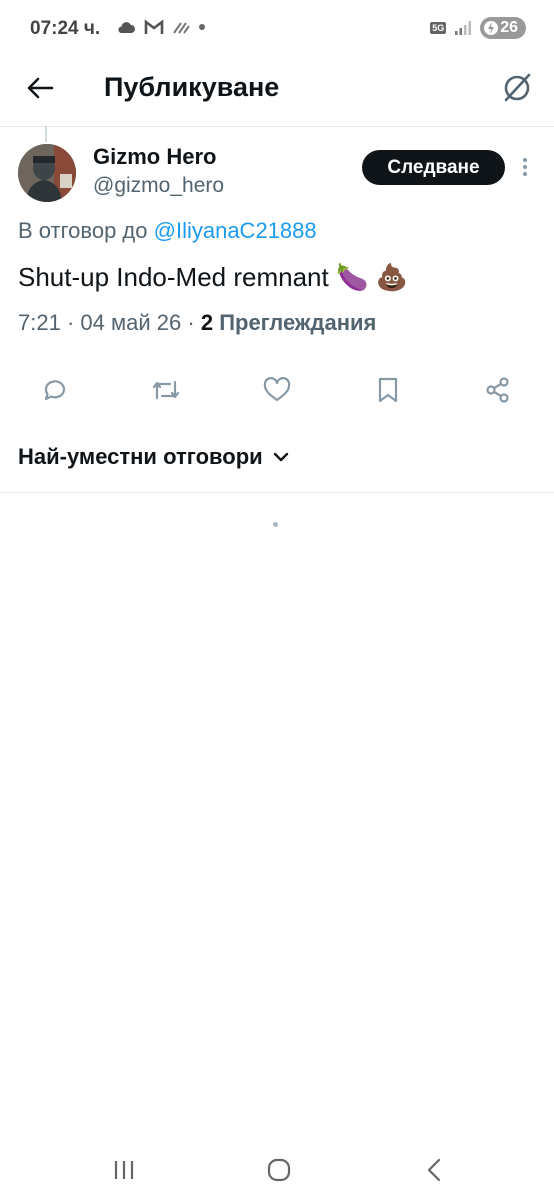 This screenshot has height=1200, width=554. What do you see at coordinates (207, 322) in the screenshot?
I see `views-count: 2` at bounding box center [207, 322].